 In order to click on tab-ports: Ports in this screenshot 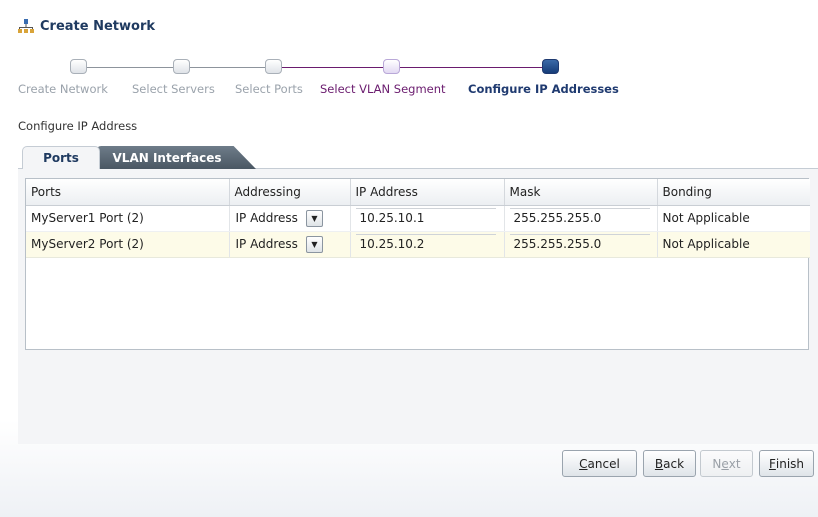, I will do `click(61, 157)`.